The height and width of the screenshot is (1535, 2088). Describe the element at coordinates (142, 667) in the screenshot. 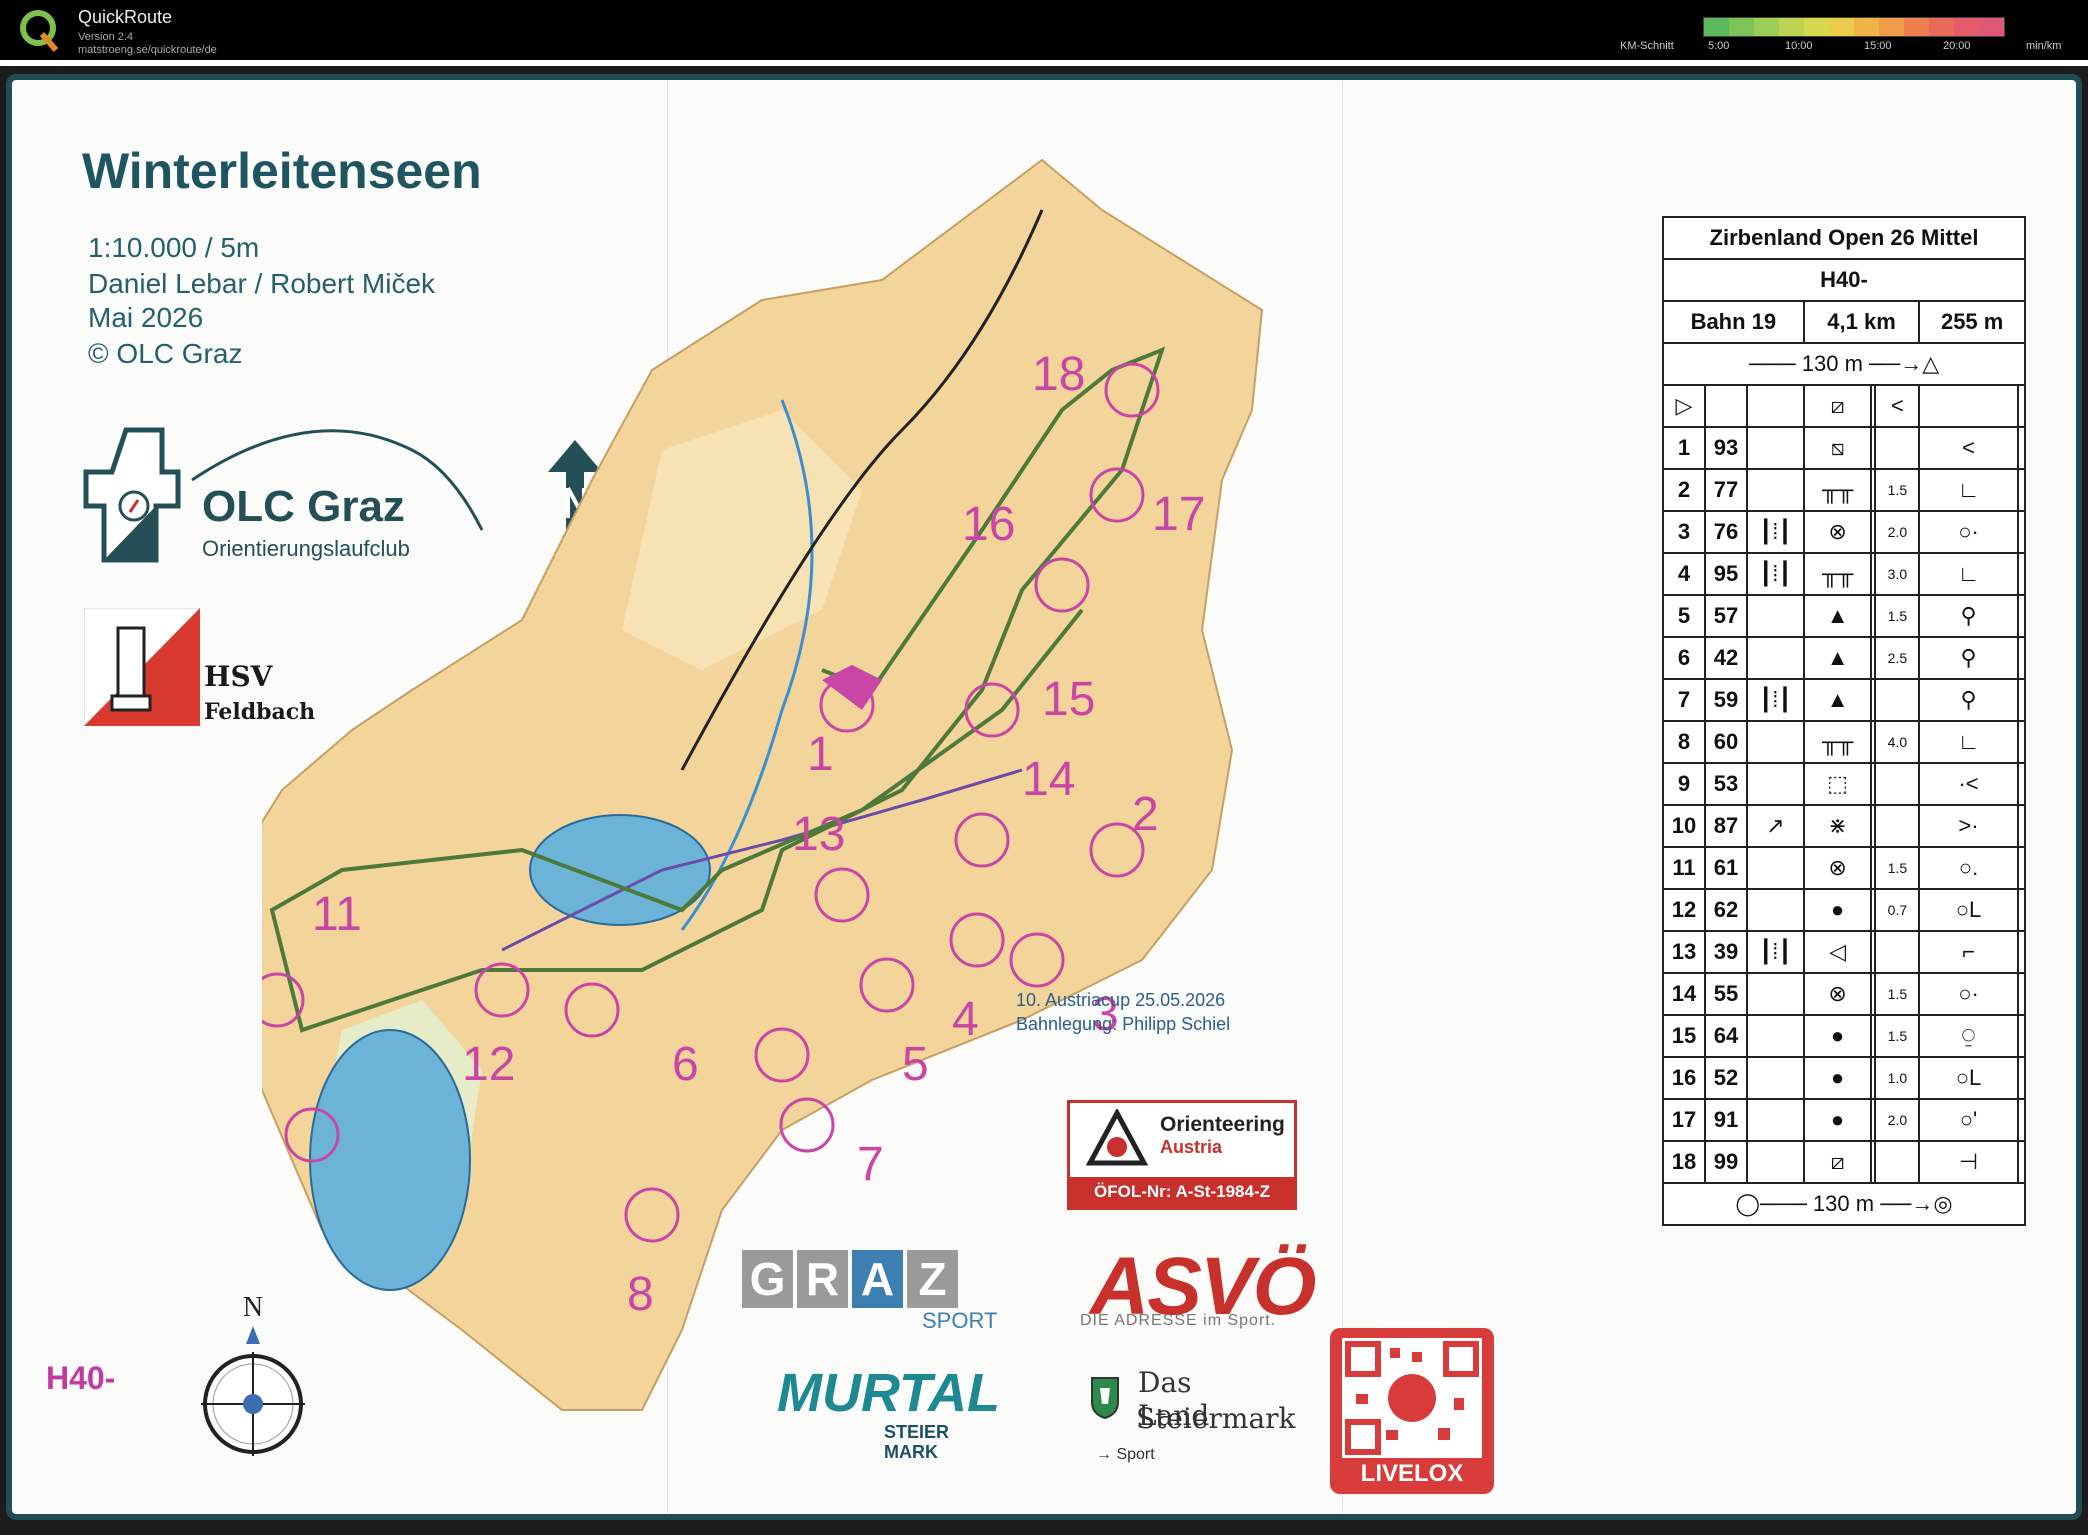

I see `hsv-feldbach-logo-icon` at that location.